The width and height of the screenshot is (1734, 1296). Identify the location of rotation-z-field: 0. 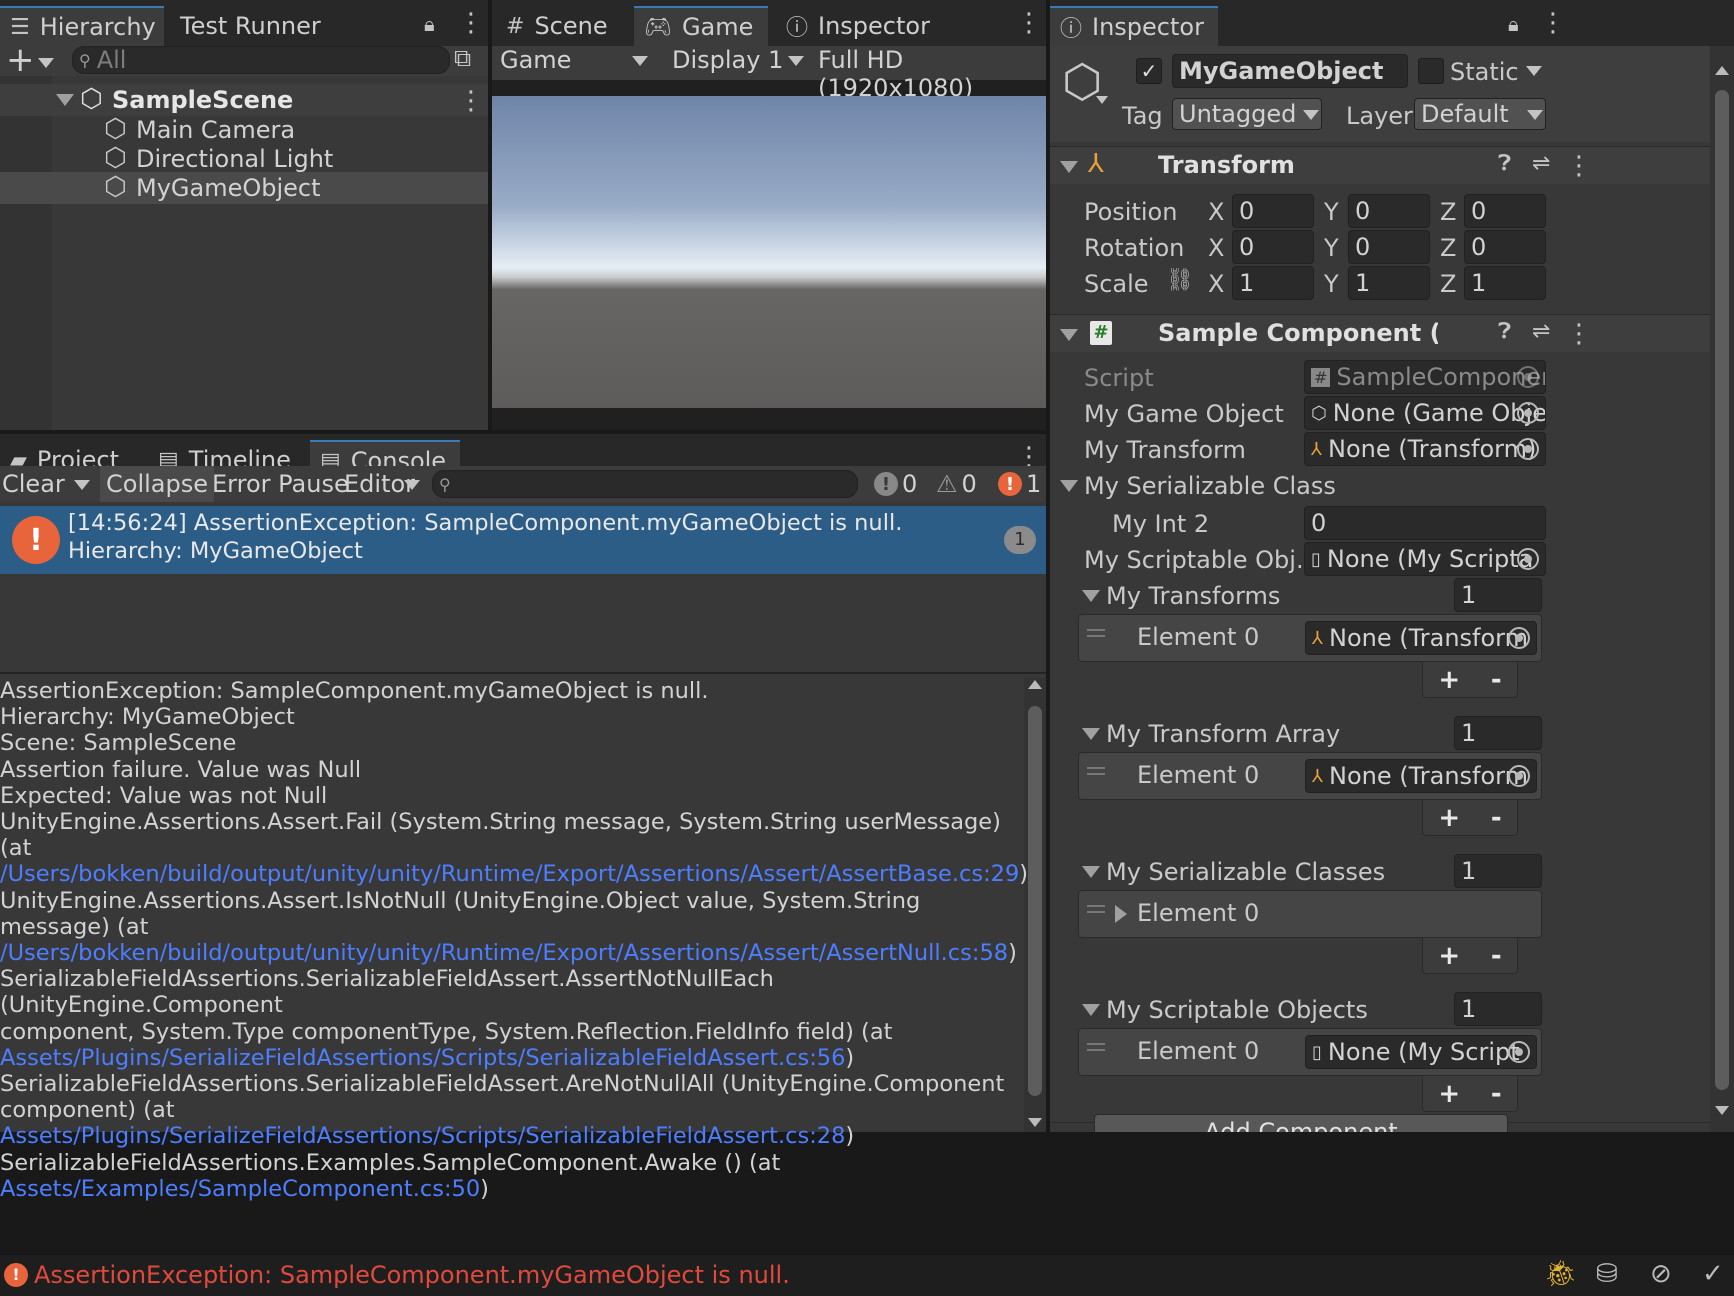
(1505, 247).